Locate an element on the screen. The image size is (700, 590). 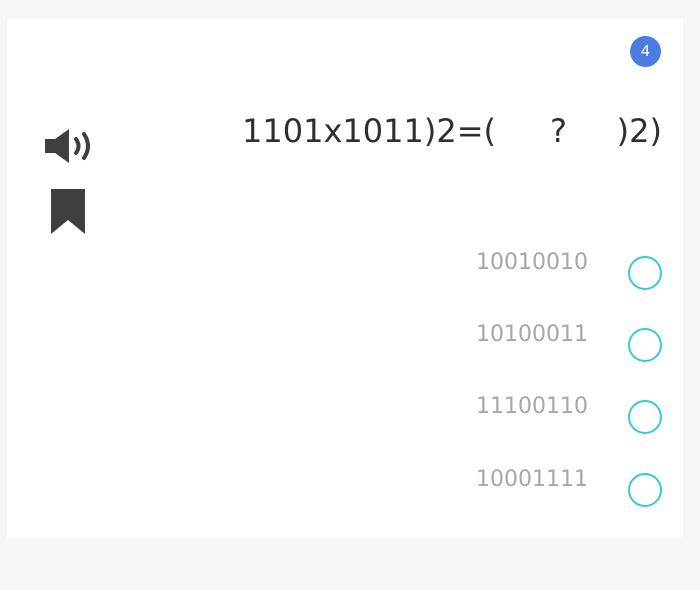
answer-option-label: 10100011 is located at coordinates (532, 334).